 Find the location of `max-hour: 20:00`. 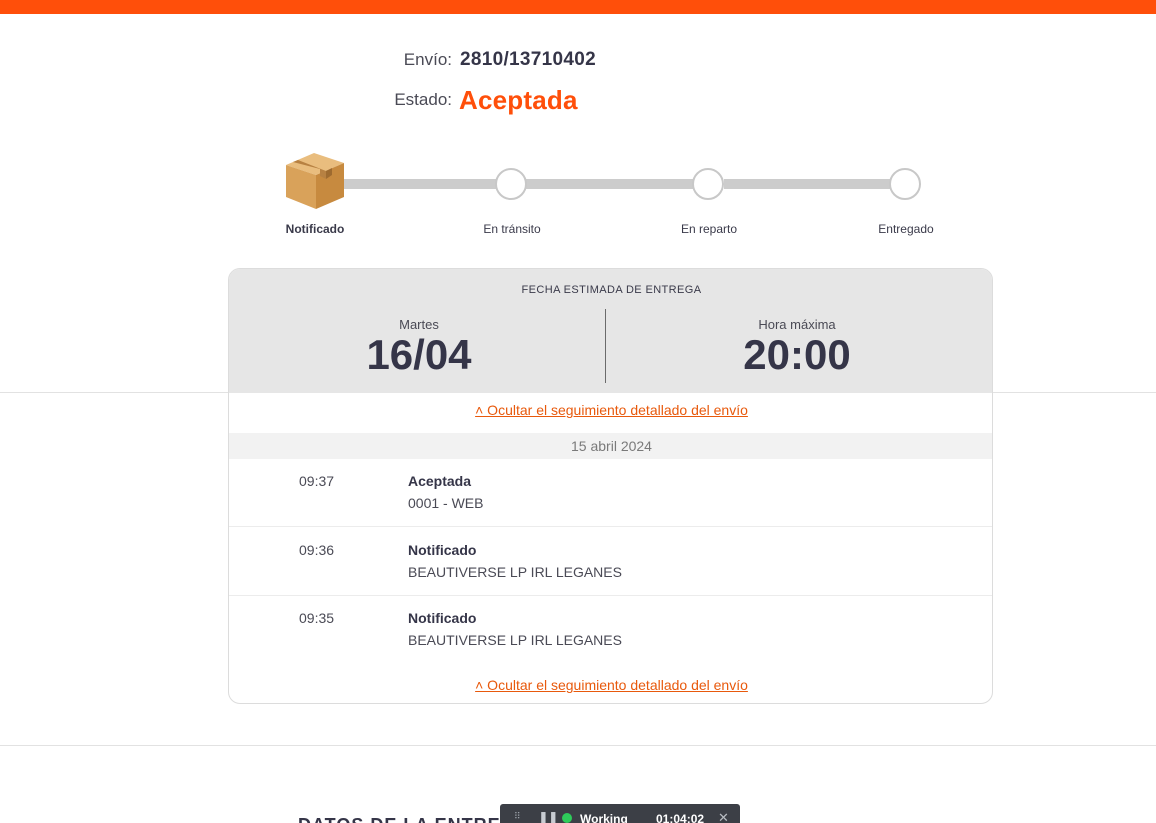

max-hour: 20:00 is located at coordinates (797, 354).